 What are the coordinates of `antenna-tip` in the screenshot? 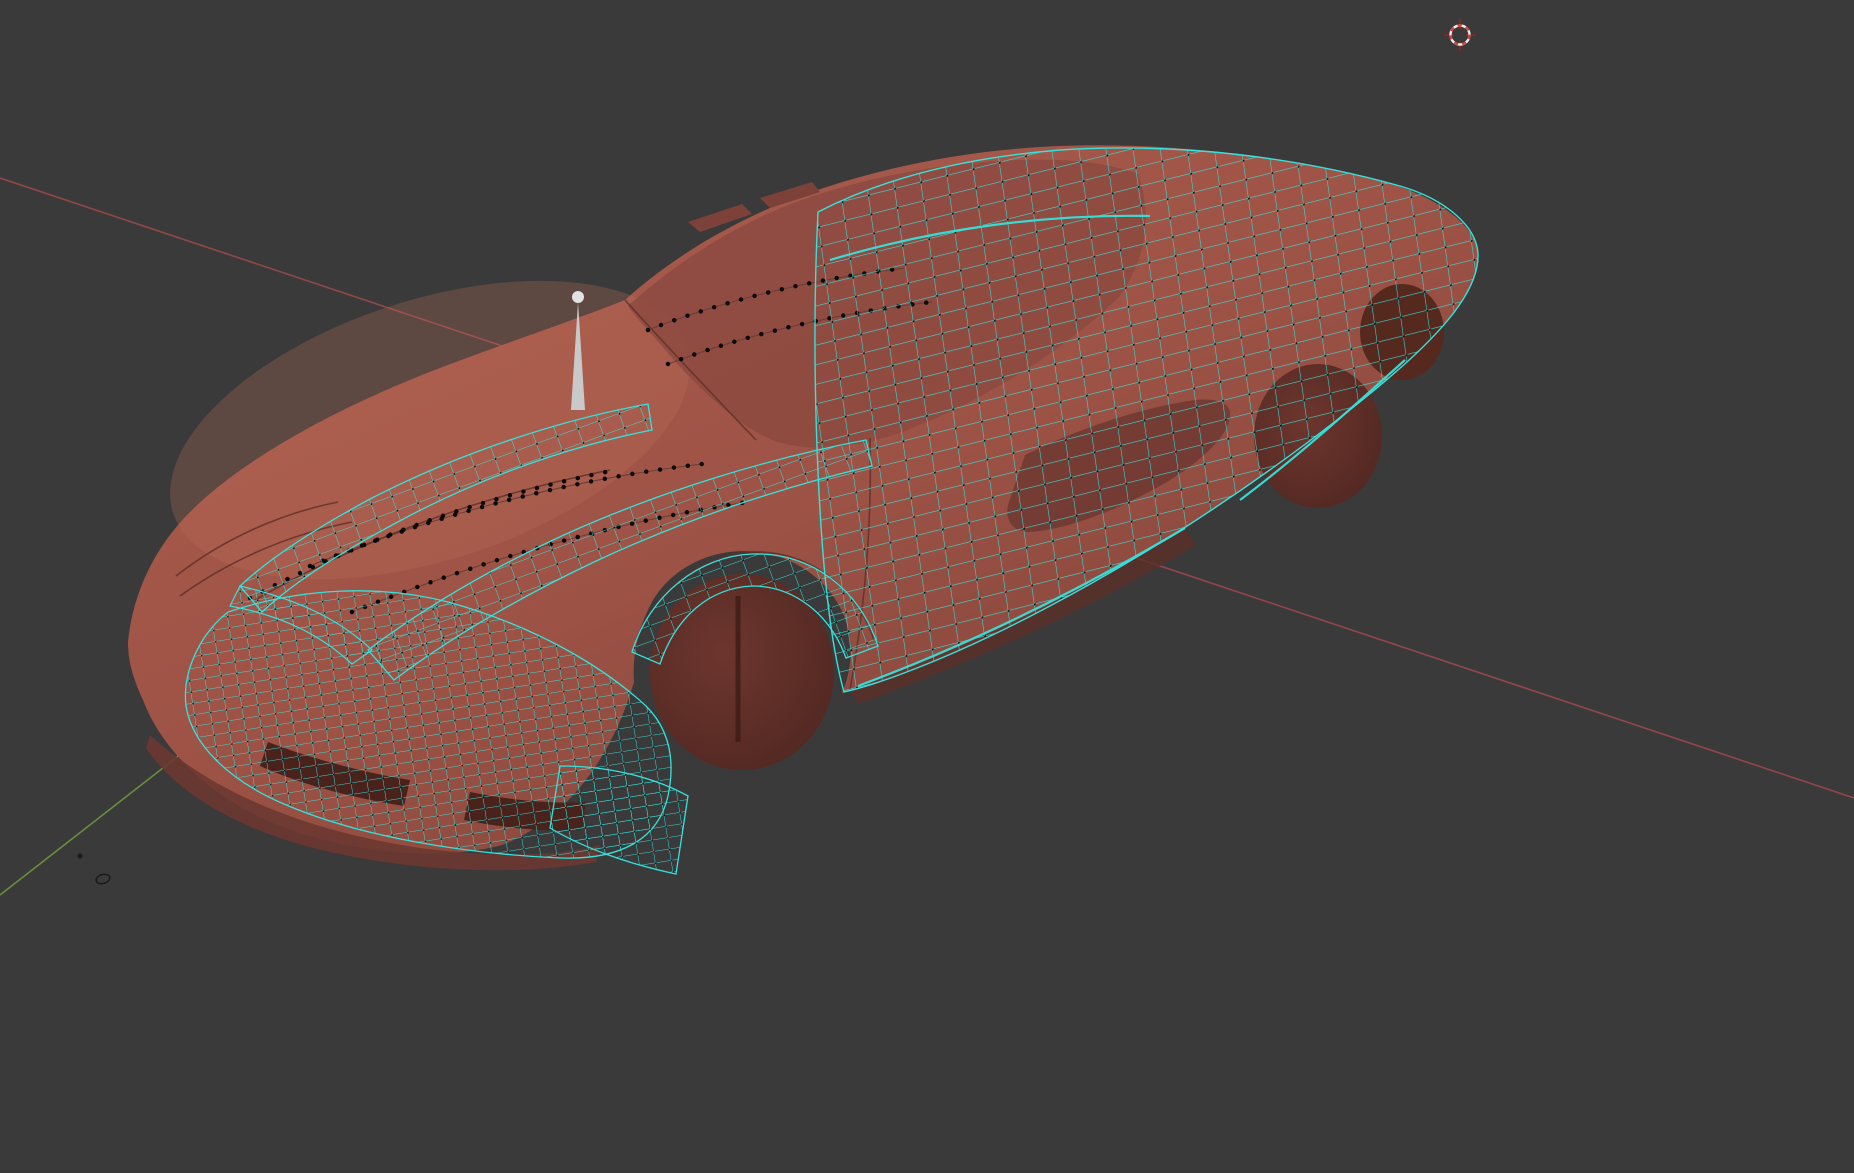 It's located at (578, 297).